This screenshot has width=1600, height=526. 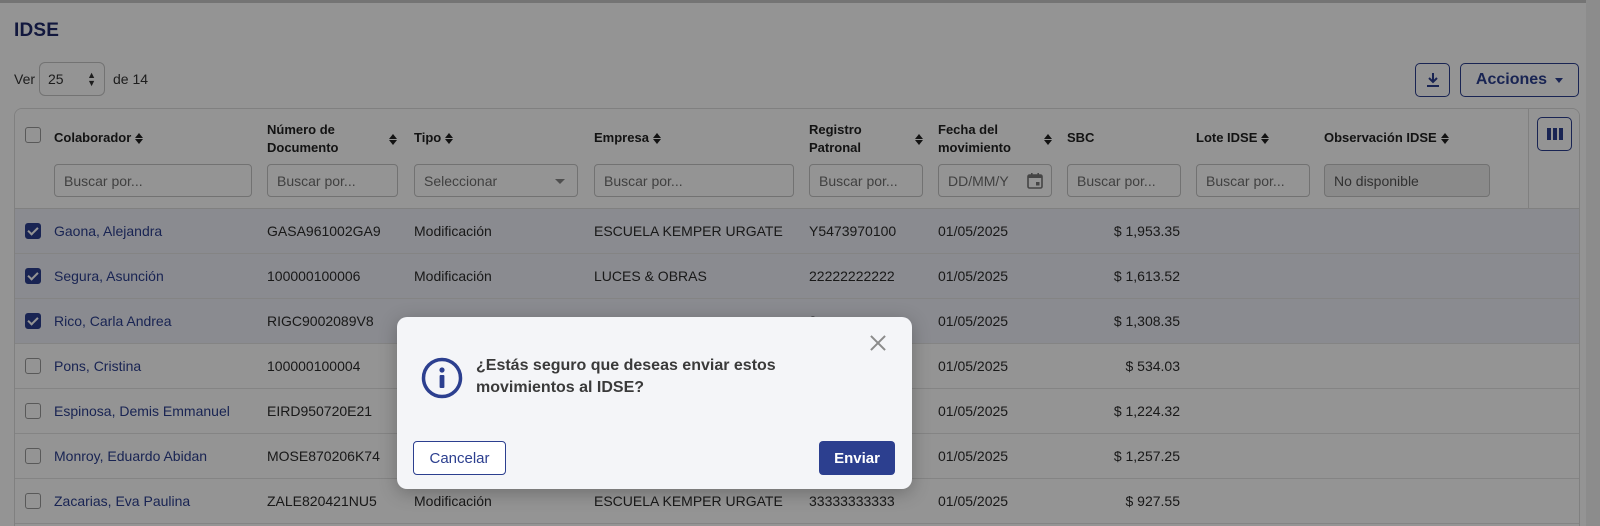 What do you see at coordinates (857, 458) in the screenshot?
I see `send-button: Enviar` at bounding box center [857, 458].